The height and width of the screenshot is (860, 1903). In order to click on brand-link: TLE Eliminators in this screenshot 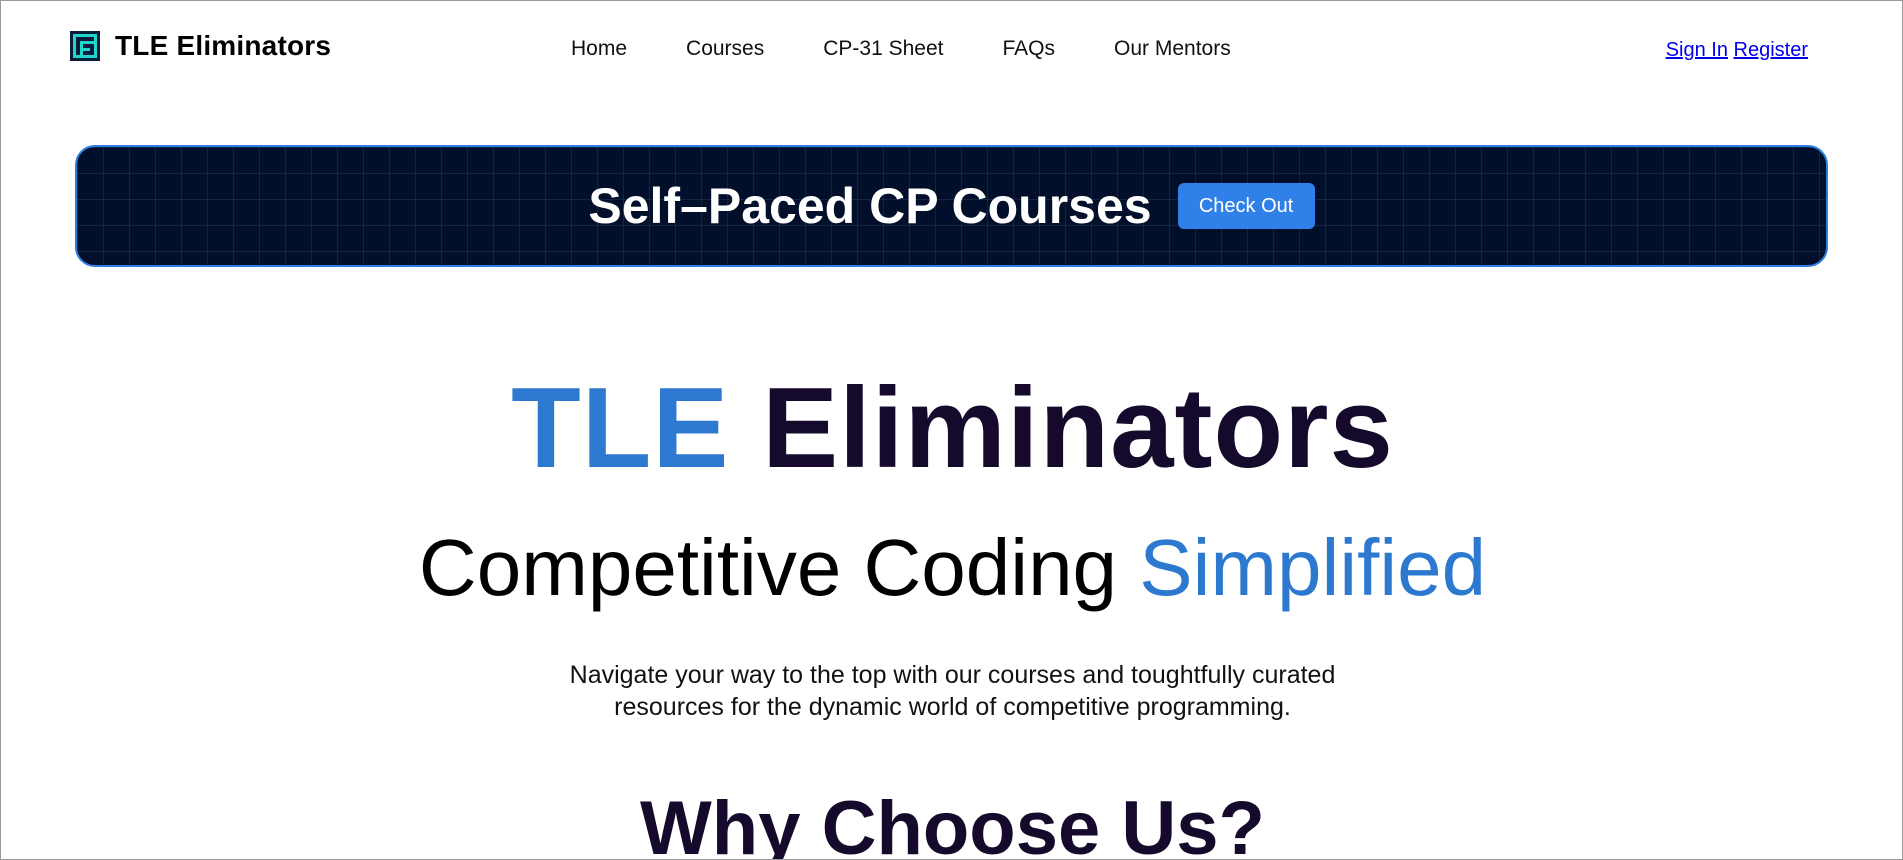, I will do `click(200, 46)`.